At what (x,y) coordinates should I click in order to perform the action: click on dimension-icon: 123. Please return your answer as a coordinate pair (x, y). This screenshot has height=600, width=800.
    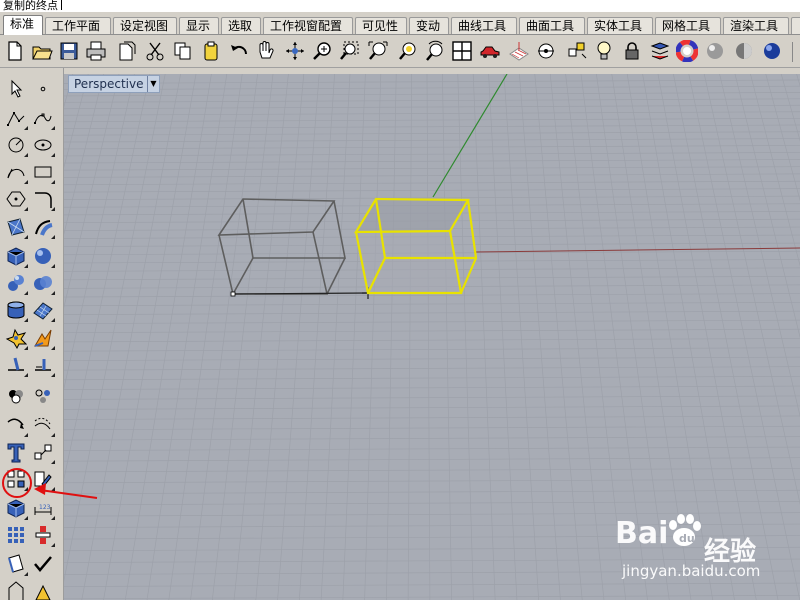
    Looking at the image, I should click on (43, 508).